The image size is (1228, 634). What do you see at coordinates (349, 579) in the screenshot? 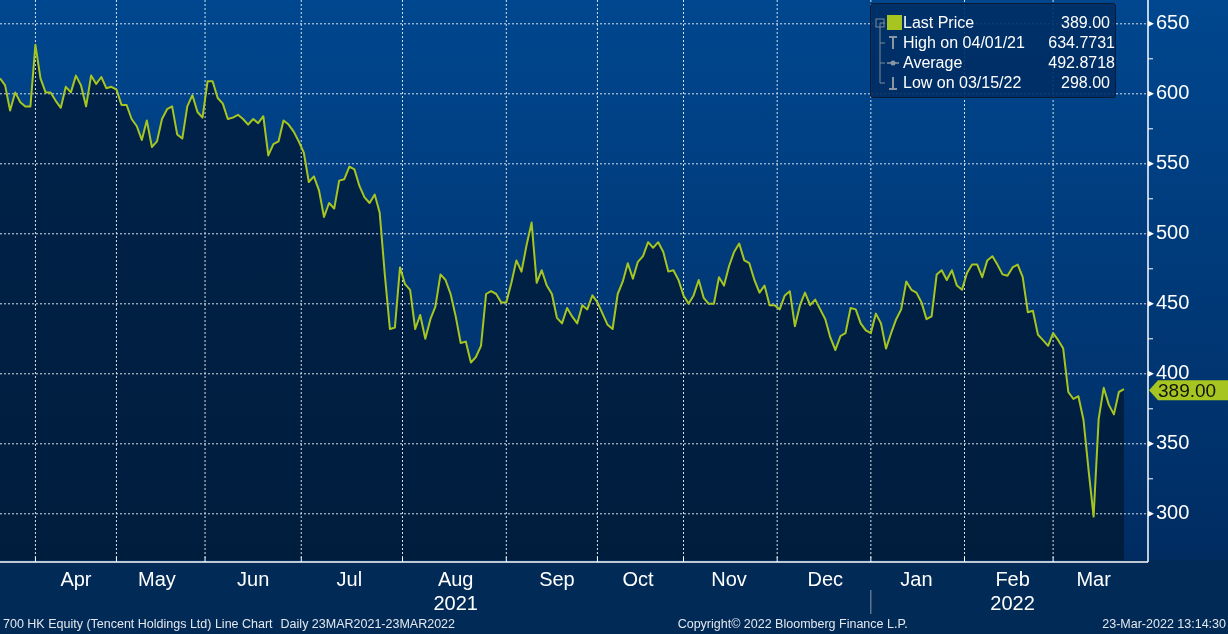
I see `axis-label: Jul` at bounding box center [349, 579].